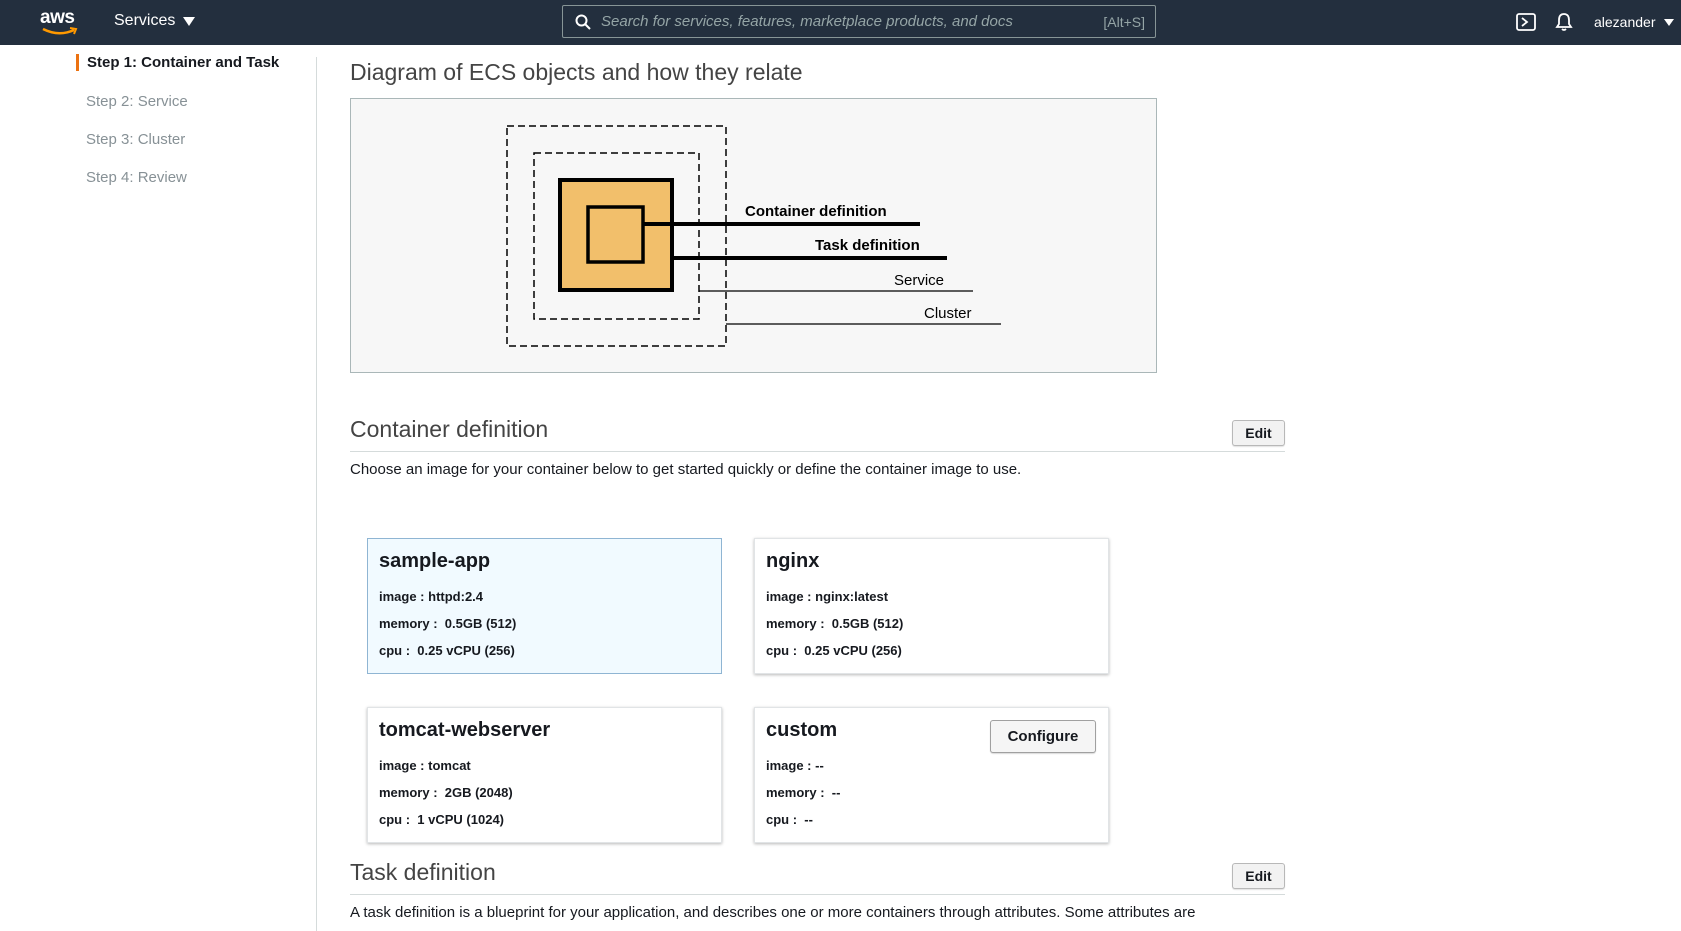 This screenshot has width=1681, height=931. What do you see at coordinates (57, 17) in the screenshot?
I see `aws-logo-text: aws` at bounding box center [57, 17].